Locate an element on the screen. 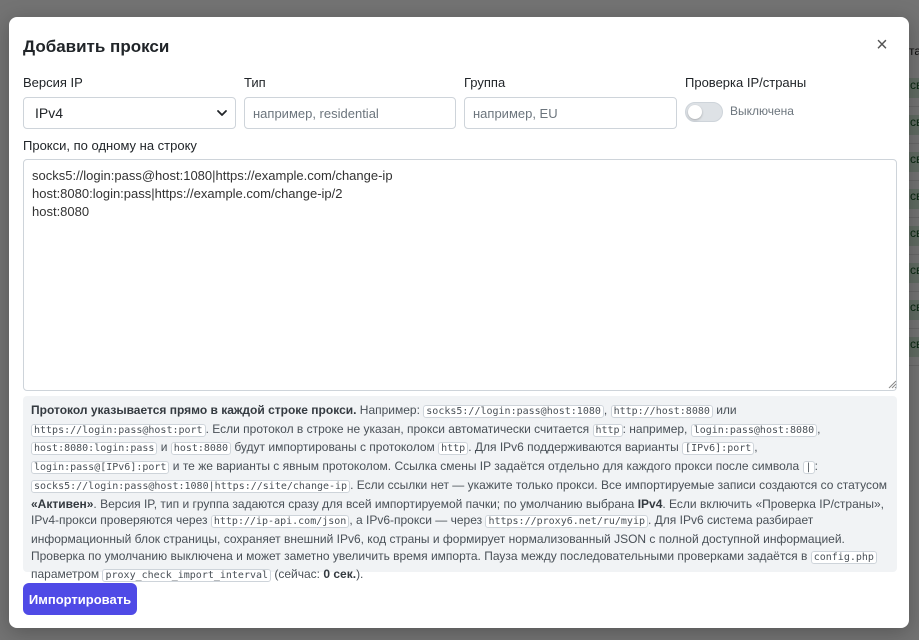  help-text-fragment: , а IPv6-прокси — через is located at coordinates (417, 520).